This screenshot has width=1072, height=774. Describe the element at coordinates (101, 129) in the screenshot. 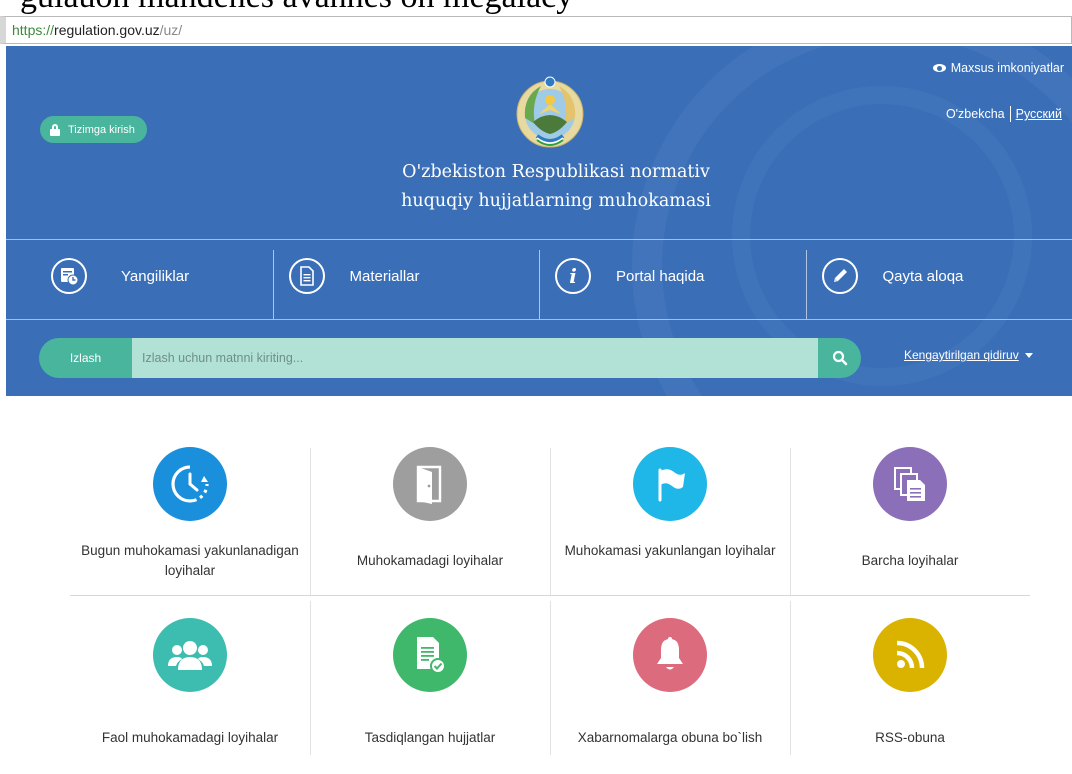

I see `login-label: Tizimga kirish` at that location.